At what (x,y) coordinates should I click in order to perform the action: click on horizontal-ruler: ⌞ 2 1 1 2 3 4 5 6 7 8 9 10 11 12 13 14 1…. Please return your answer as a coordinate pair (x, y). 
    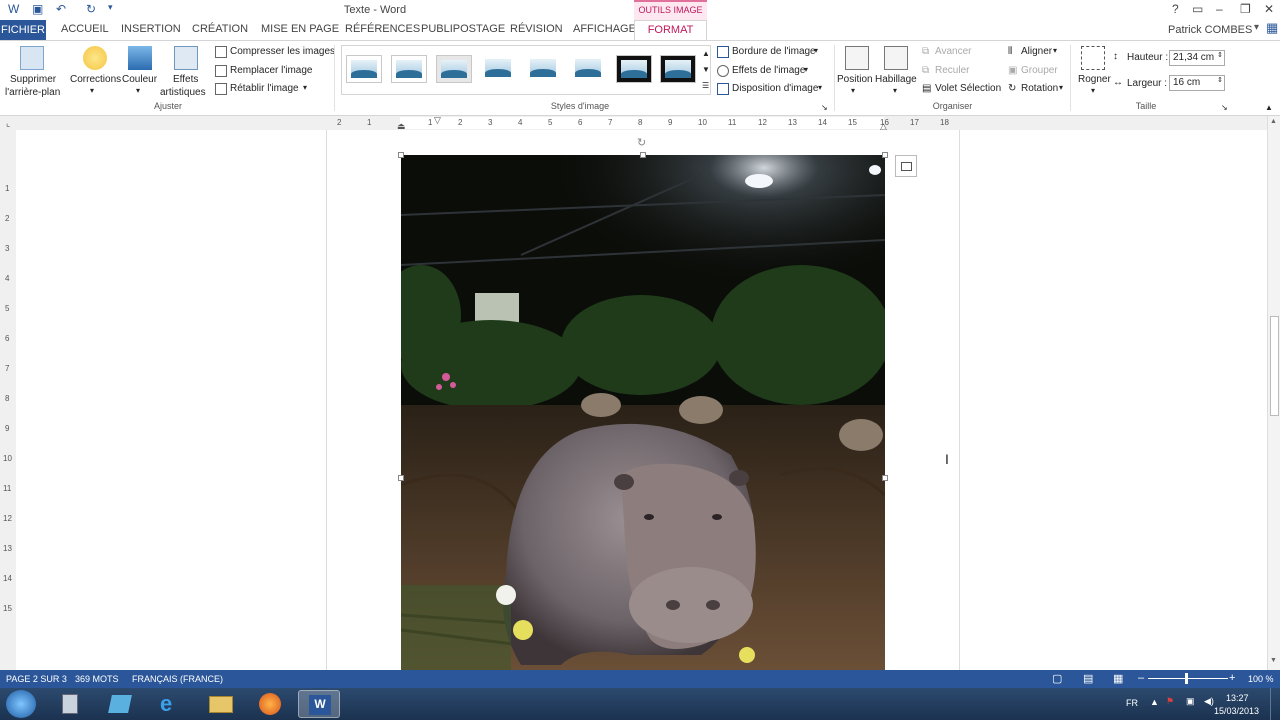
    Looking at the image, I should click on (633, 123).